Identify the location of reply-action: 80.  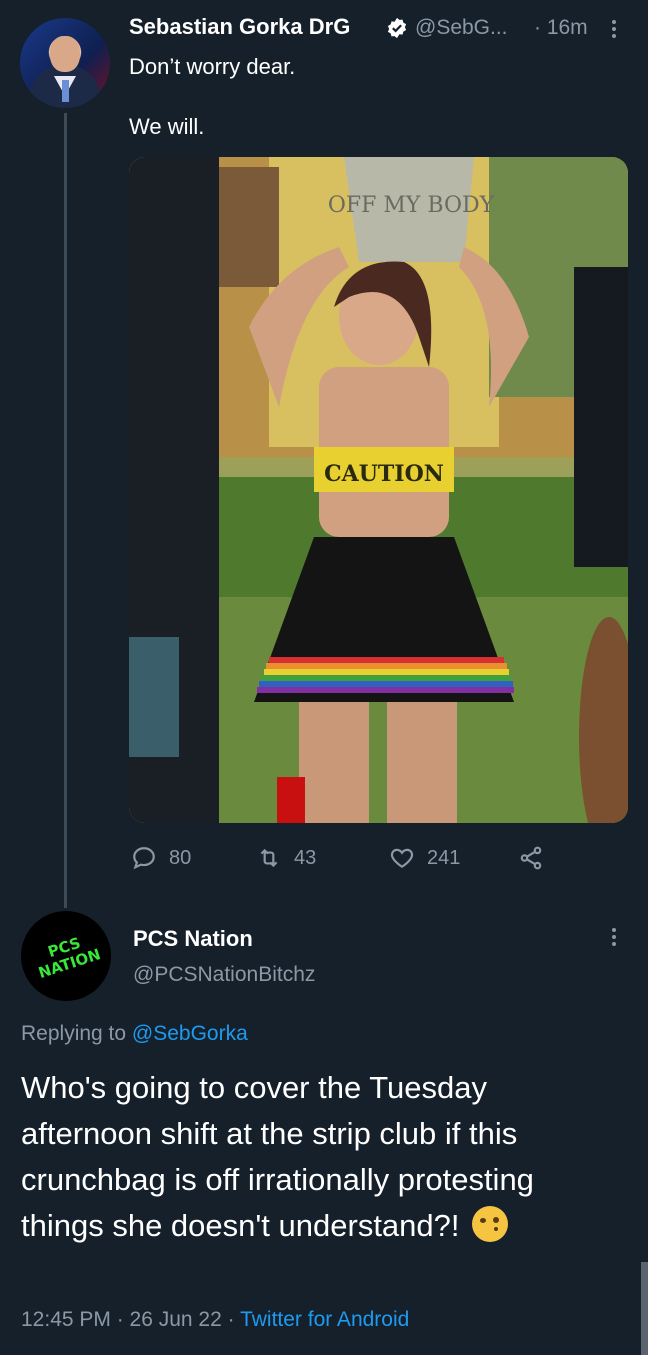
(161, 858).